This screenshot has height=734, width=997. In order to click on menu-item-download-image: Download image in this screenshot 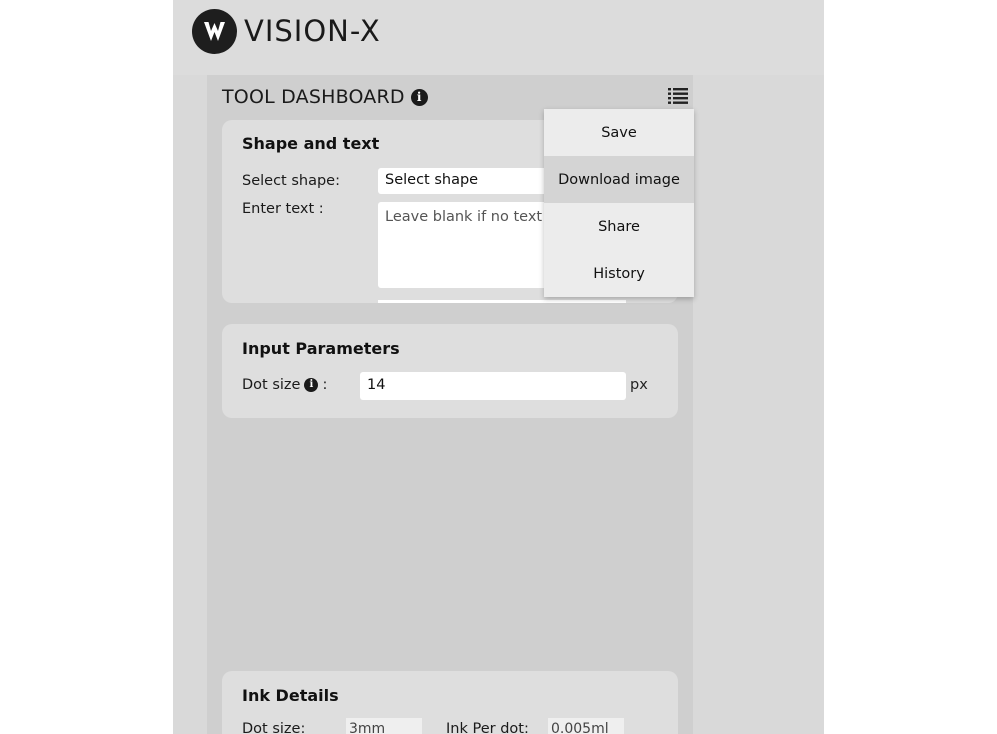, I will do `click(619, 179)`.